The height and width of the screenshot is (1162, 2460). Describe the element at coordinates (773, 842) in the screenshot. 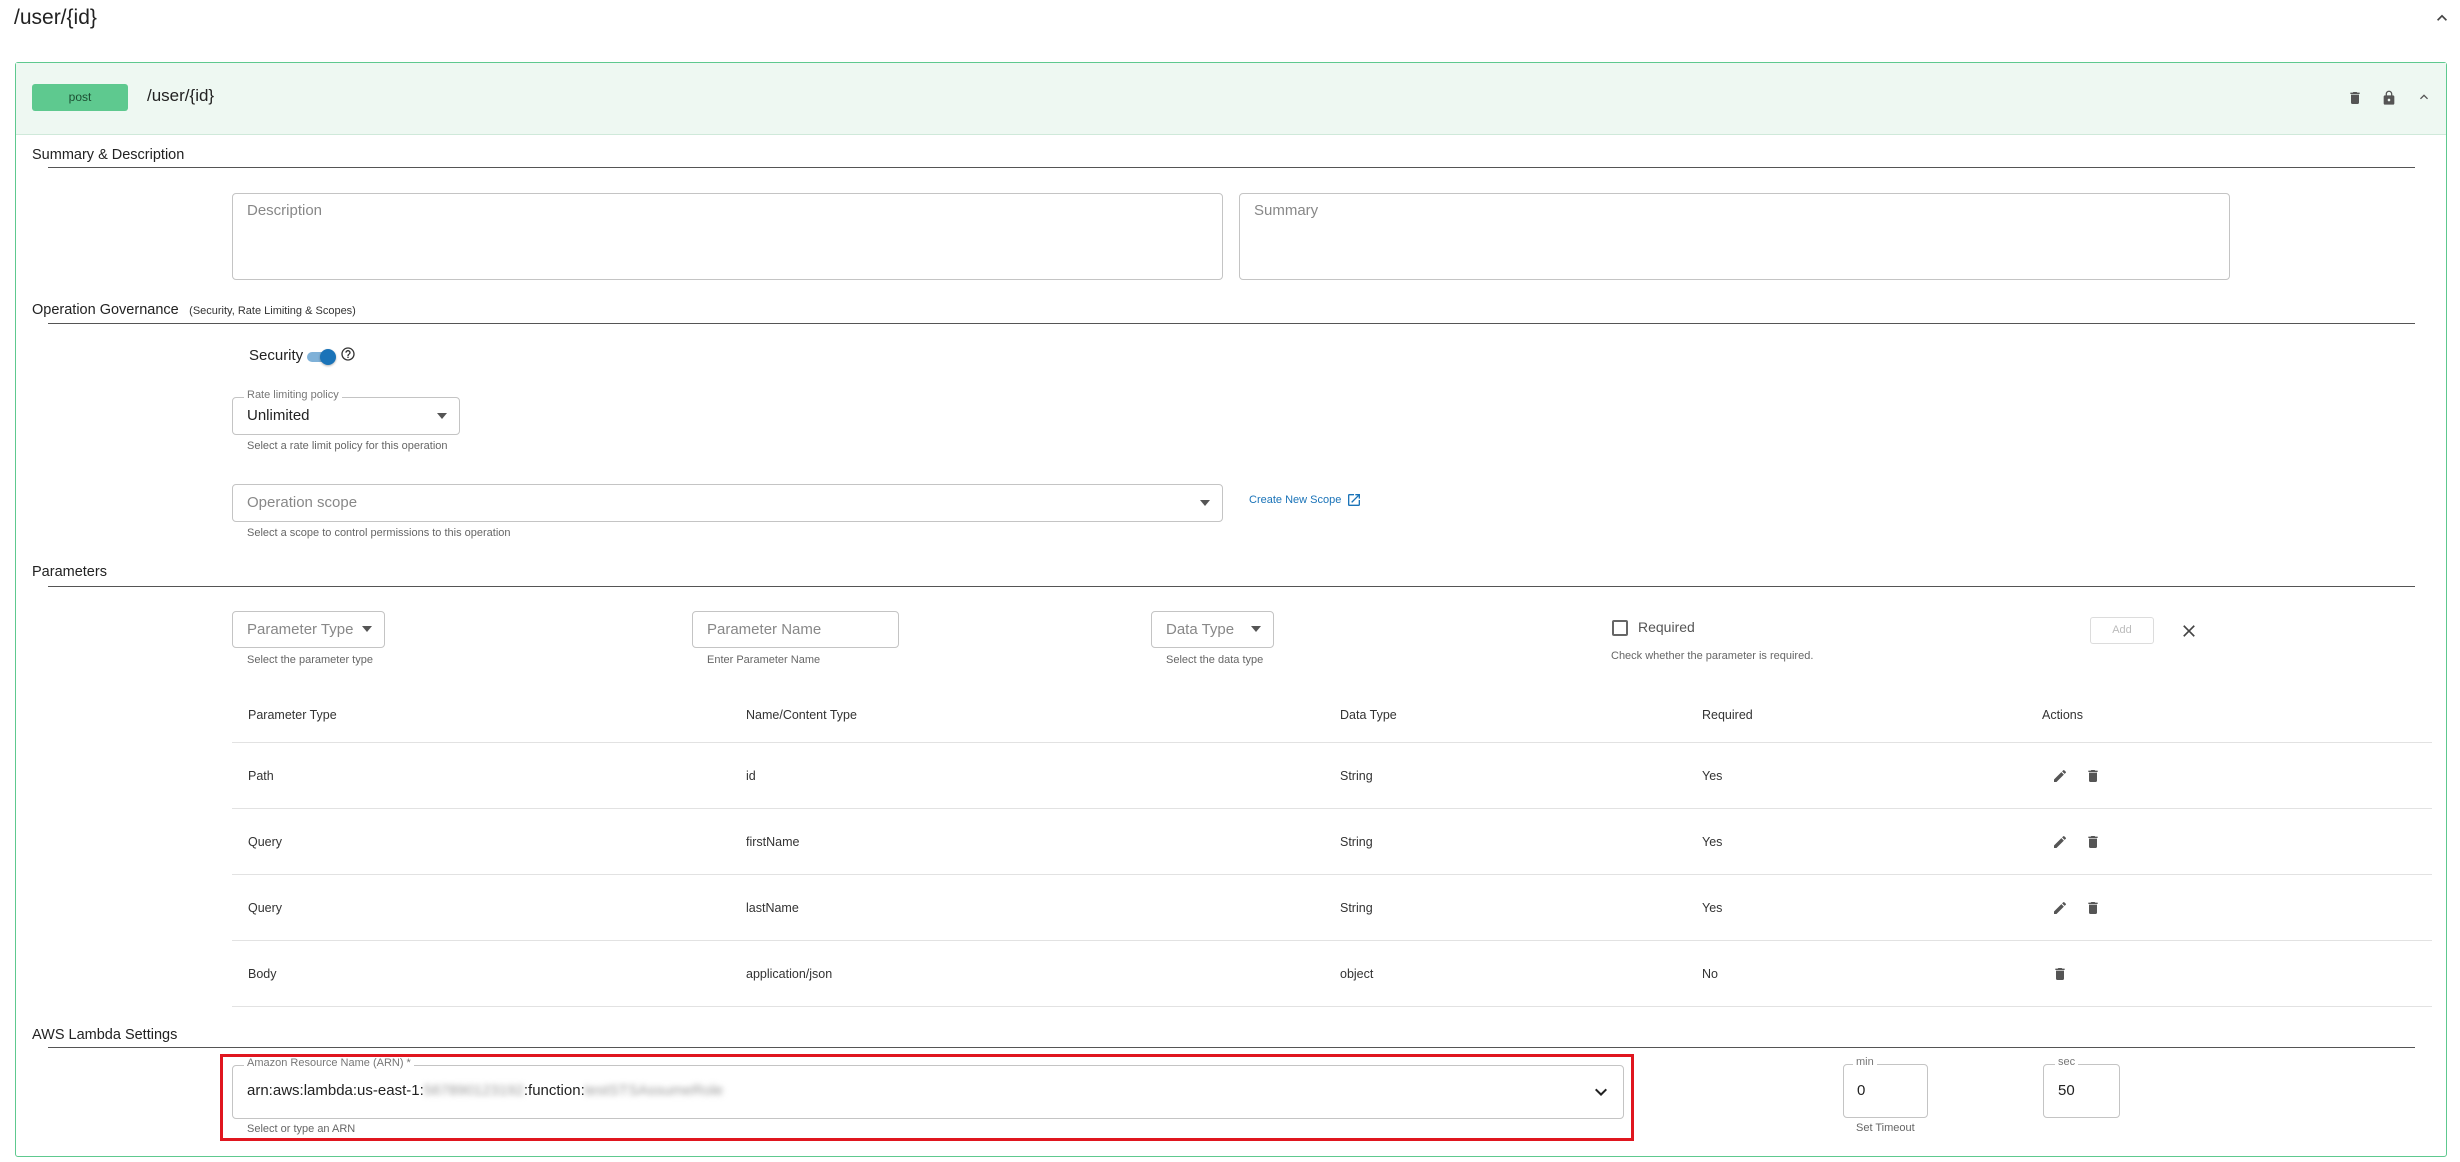

I see `cell-name: firstName` at that location.